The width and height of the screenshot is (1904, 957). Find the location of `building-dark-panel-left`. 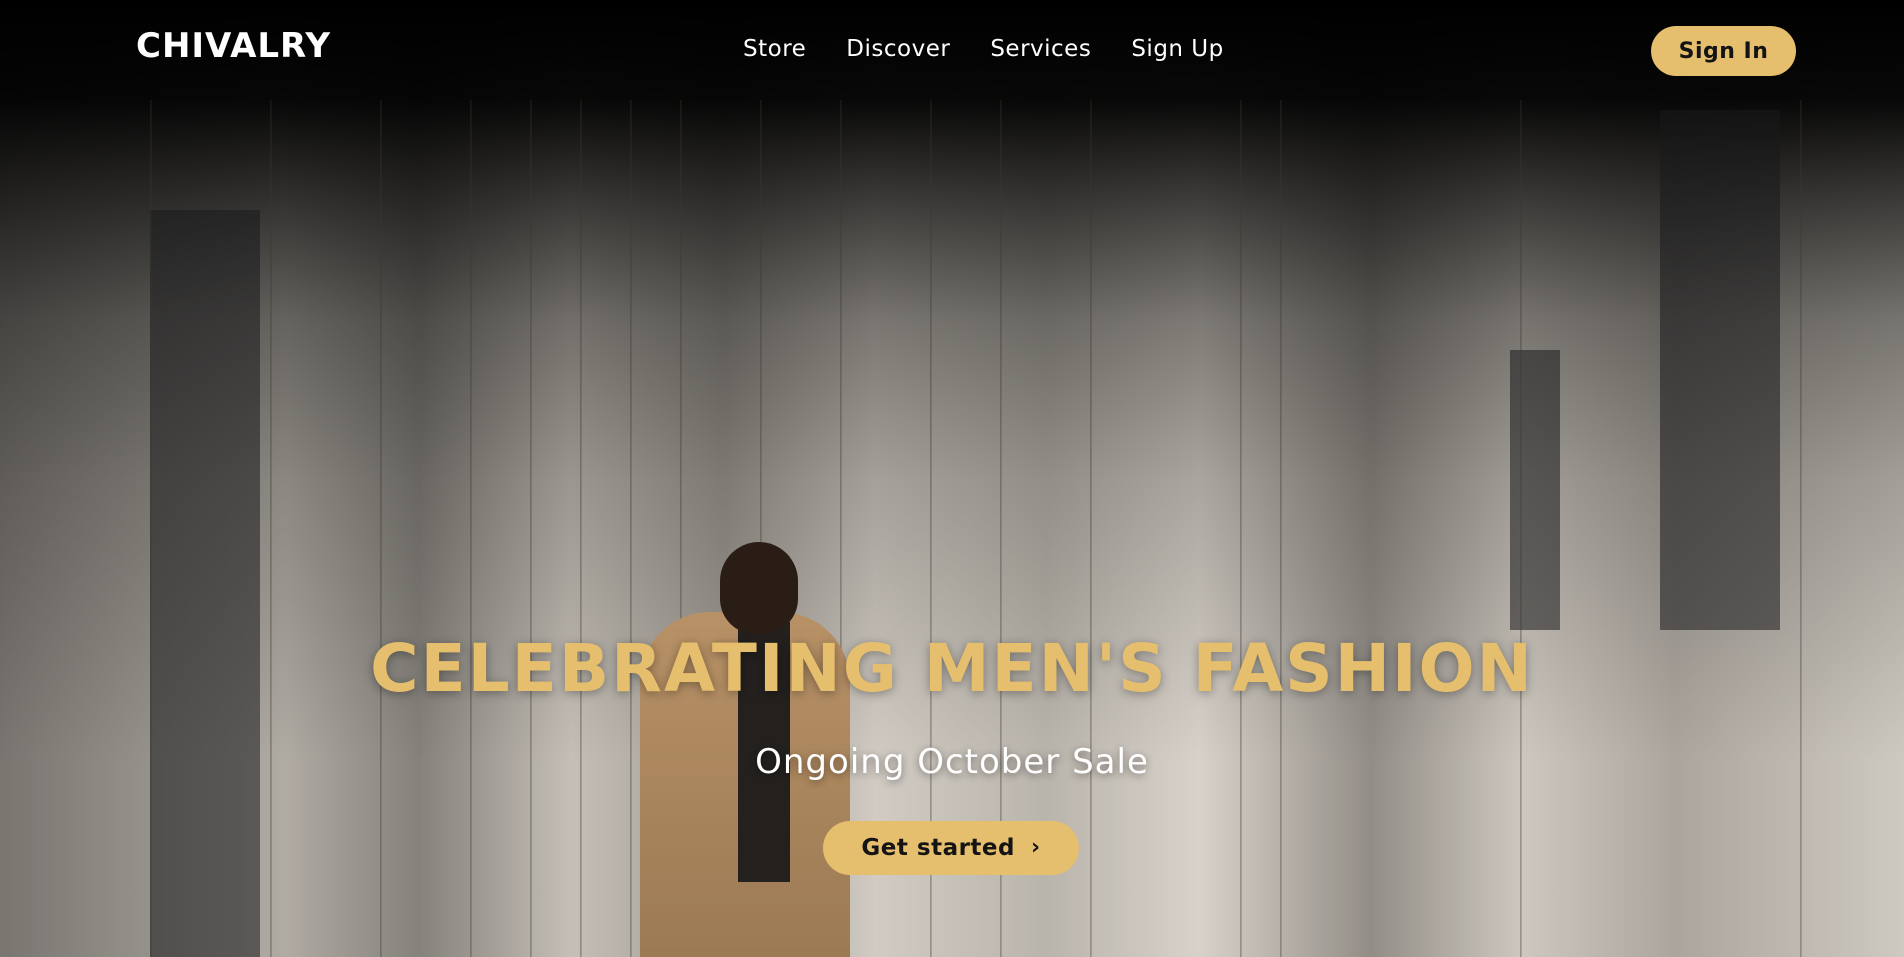

building-dark-panel-left is located at coordinates (205, 583).